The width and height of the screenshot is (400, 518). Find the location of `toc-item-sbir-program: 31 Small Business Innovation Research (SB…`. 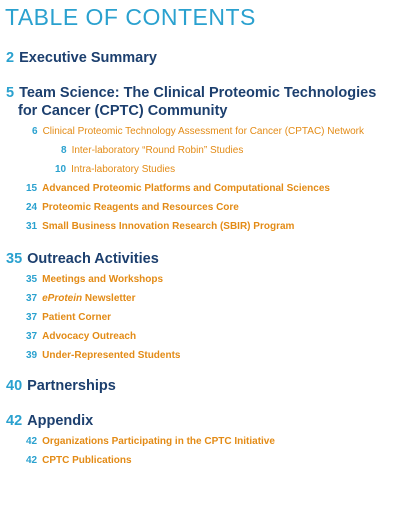

toc-item-sbir-program: 31 Small Business Innovation Research (SB… is located at coordinates (160, 226).